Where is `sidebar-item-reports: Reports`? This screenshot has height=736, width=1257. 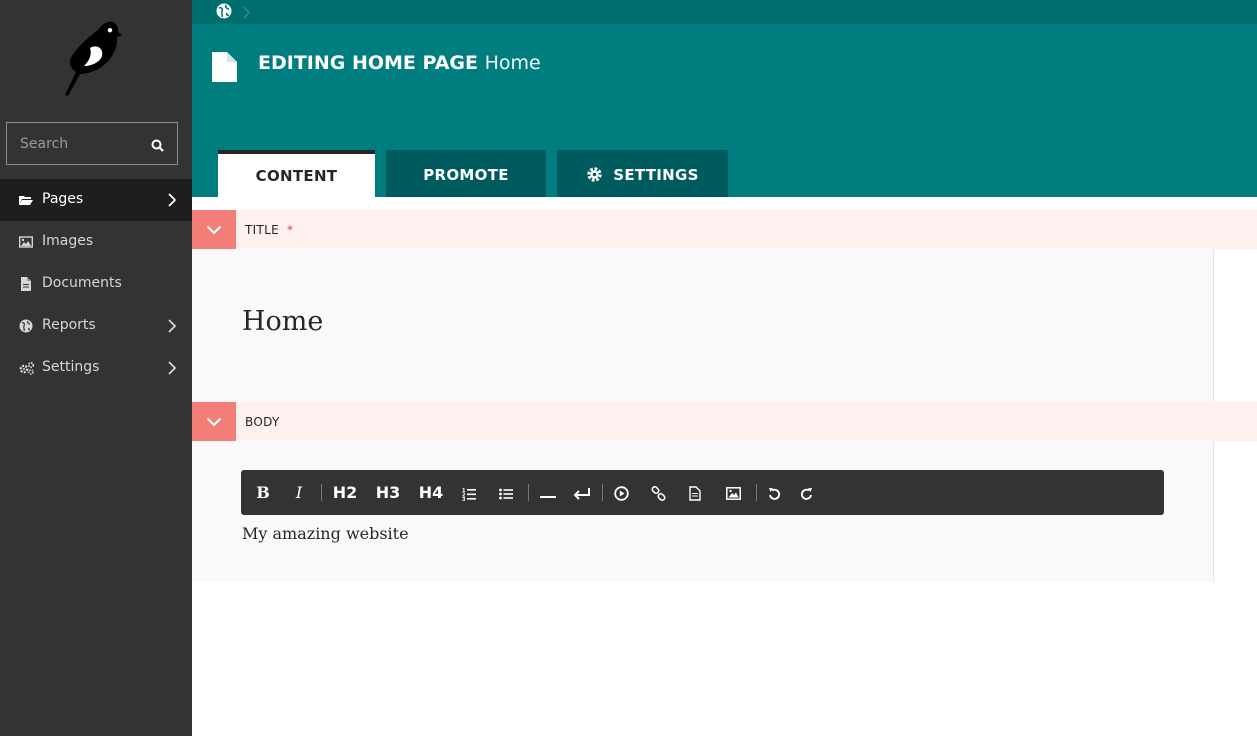
sidebar-item-reports: Reports is located at coordinates (96, 326).